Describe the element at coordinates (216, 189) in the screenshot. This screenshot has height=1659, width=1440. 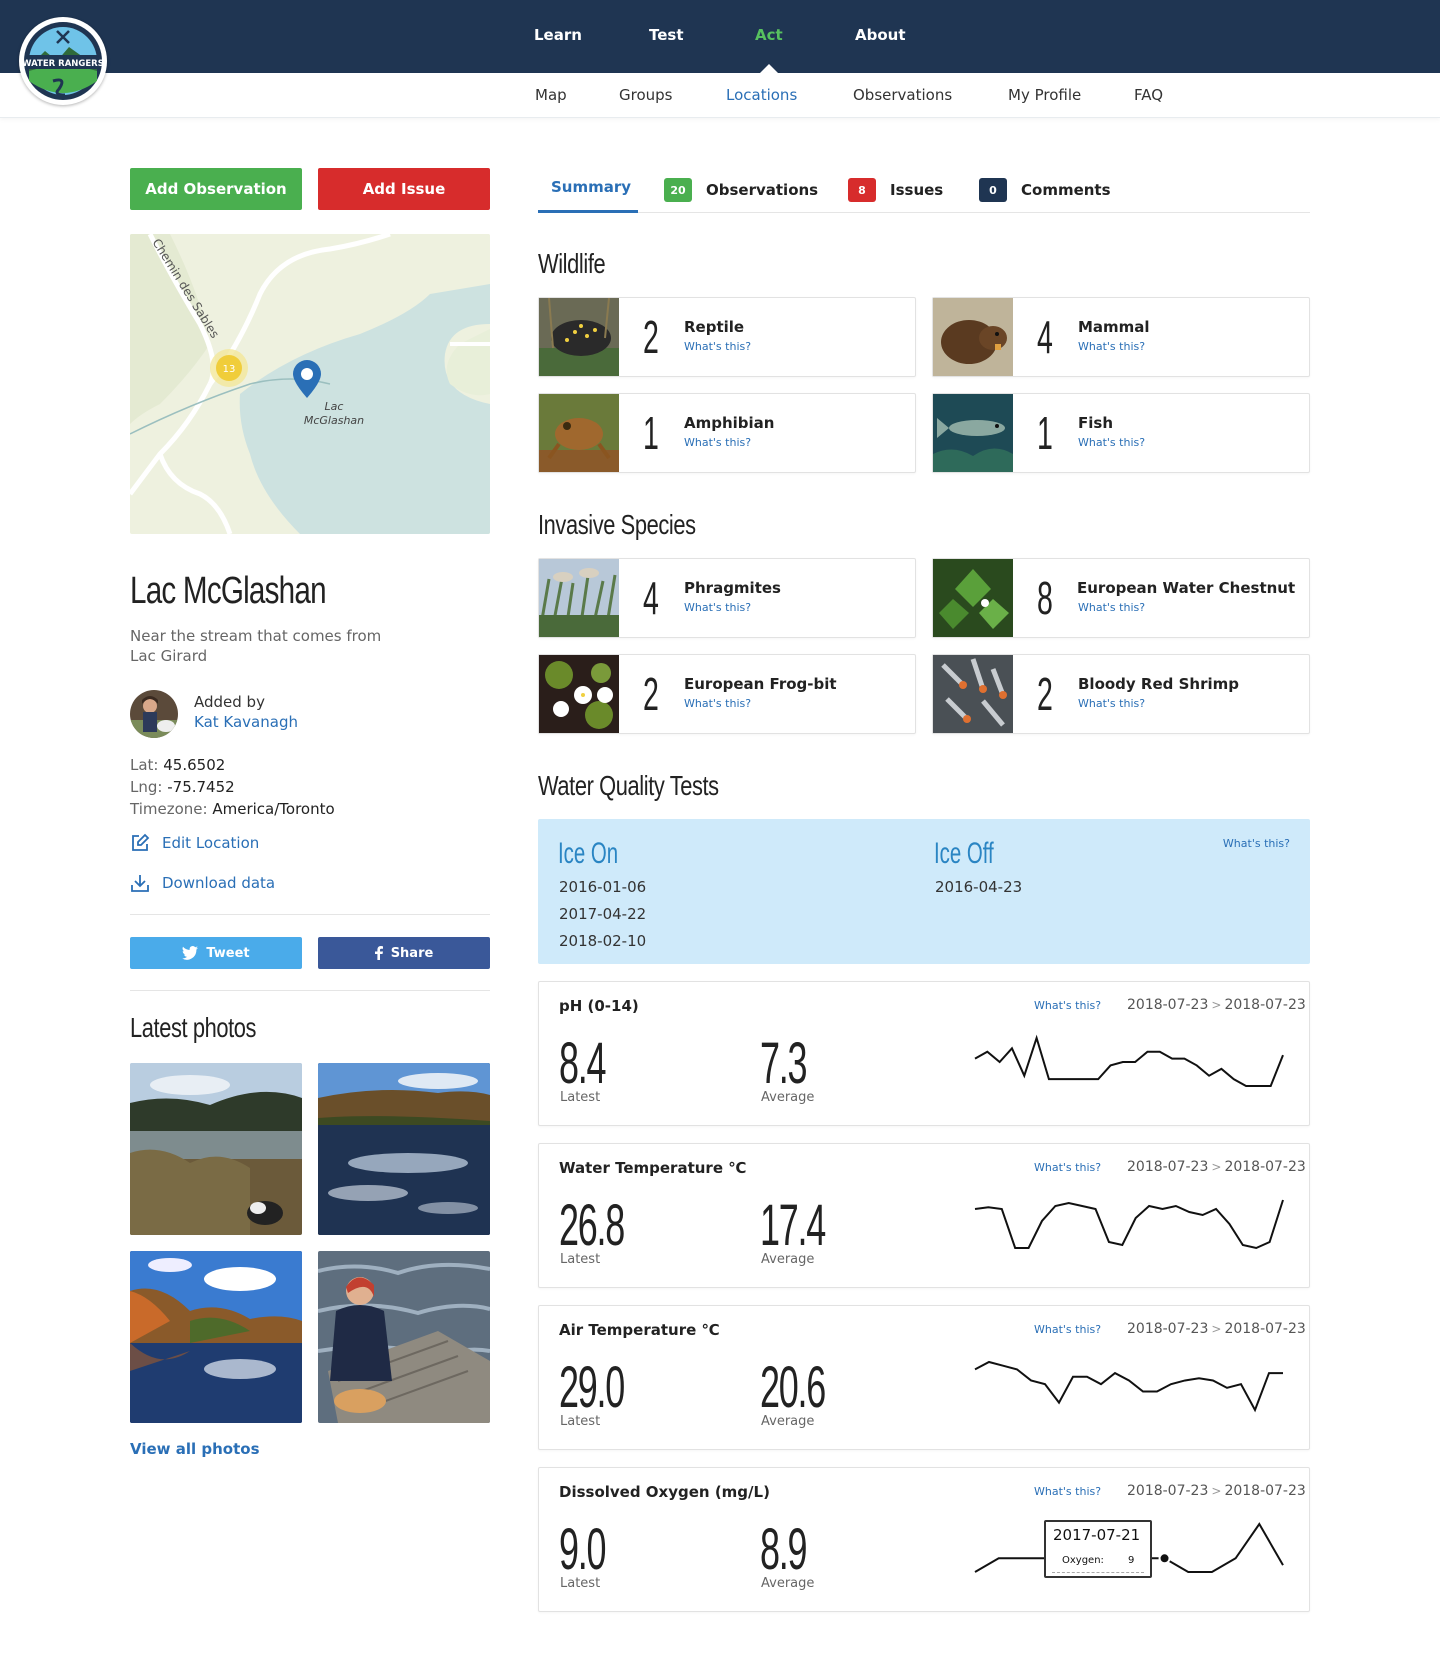
I see `add-observation-button: Add Observation` at that location.